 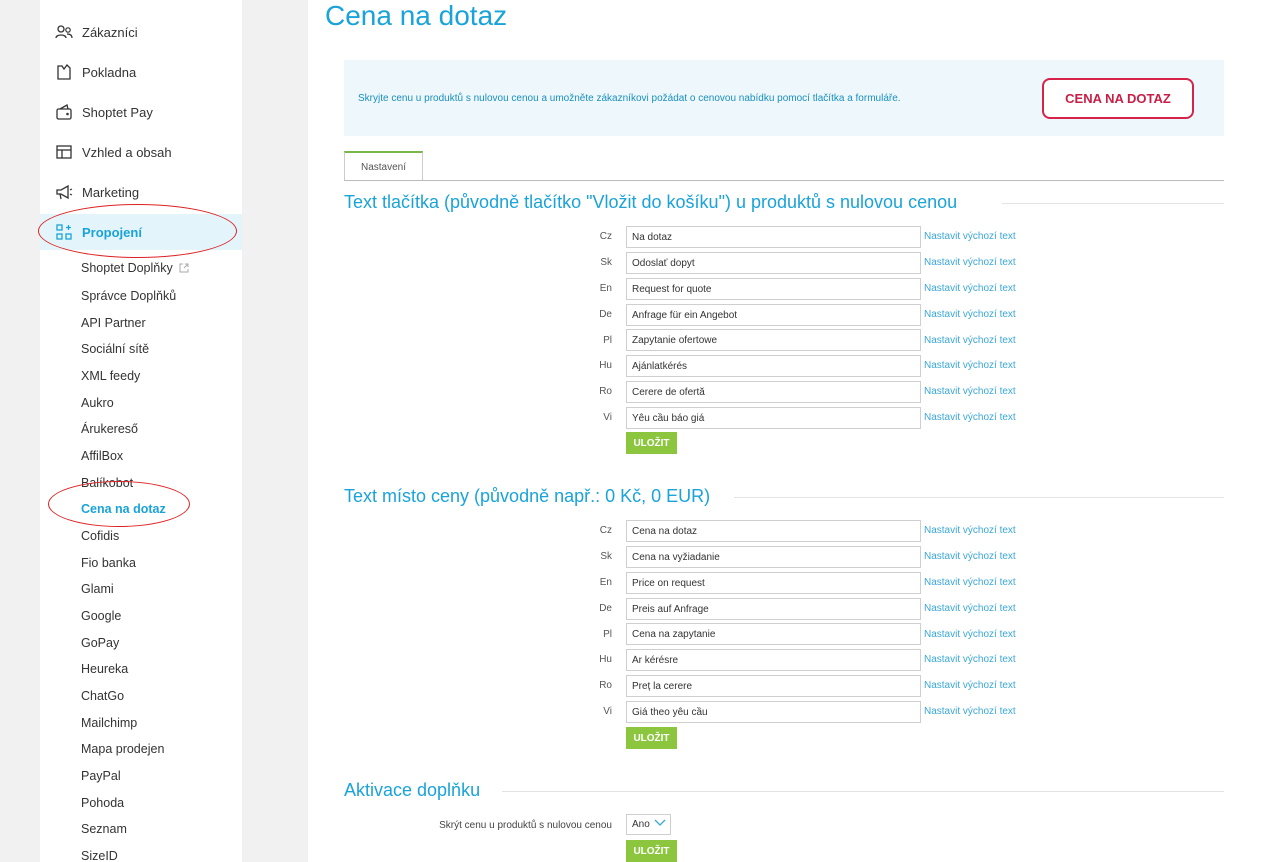 What do you see at coordinates (773, 418) in the screenshot?
I see `button-text-input-vi` at bounding box center [773, 418].